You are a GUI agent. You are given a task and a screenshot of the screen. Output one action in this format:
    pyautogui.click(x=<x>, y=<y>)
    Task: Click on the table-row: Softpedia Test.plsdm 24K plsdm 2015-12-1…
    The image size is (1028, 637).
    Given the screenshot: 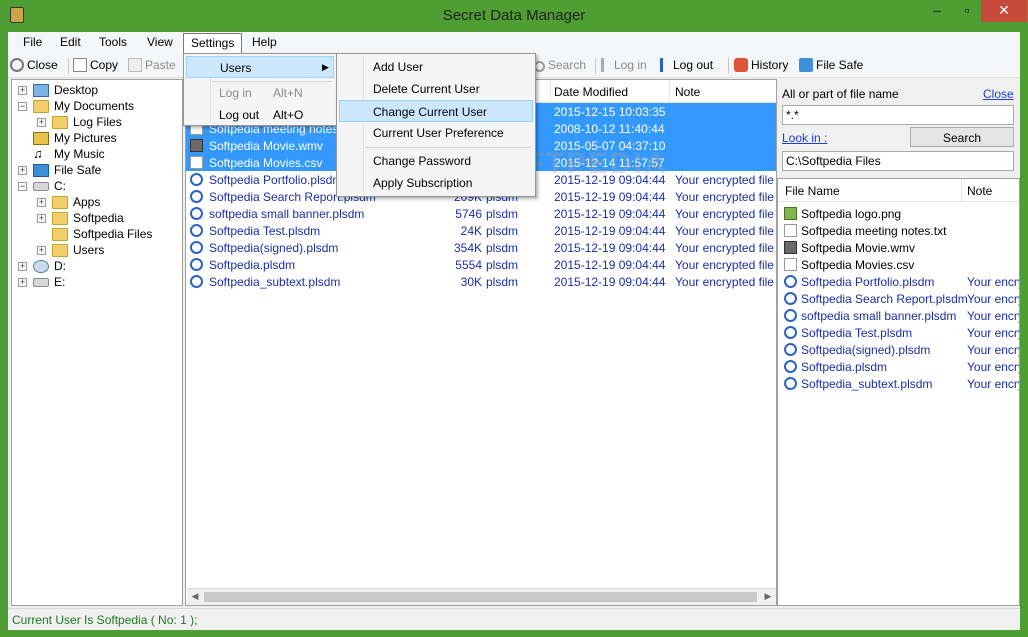 What is the action you would take?
    pyautogui.click(x=481, y=230)
    